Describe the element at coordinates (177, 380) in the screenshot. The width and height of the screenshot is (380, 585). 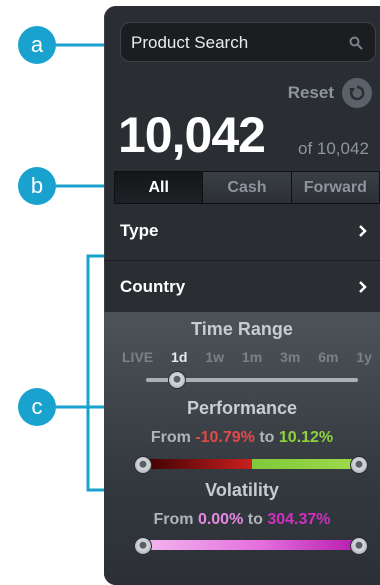
I see `time-range-slider-handle` at that location.